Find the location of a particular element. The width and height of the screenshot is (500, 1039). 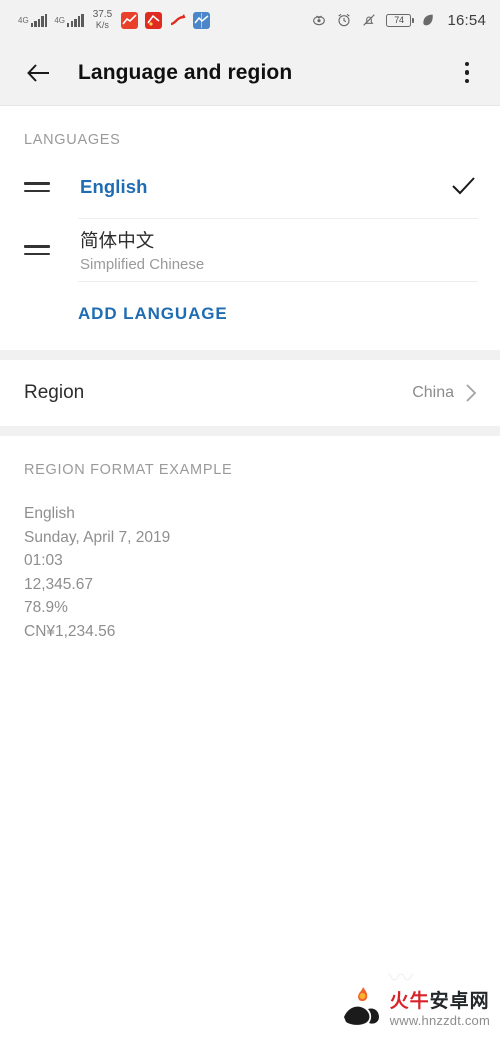

selected-check is located at coordinates (463, 187).